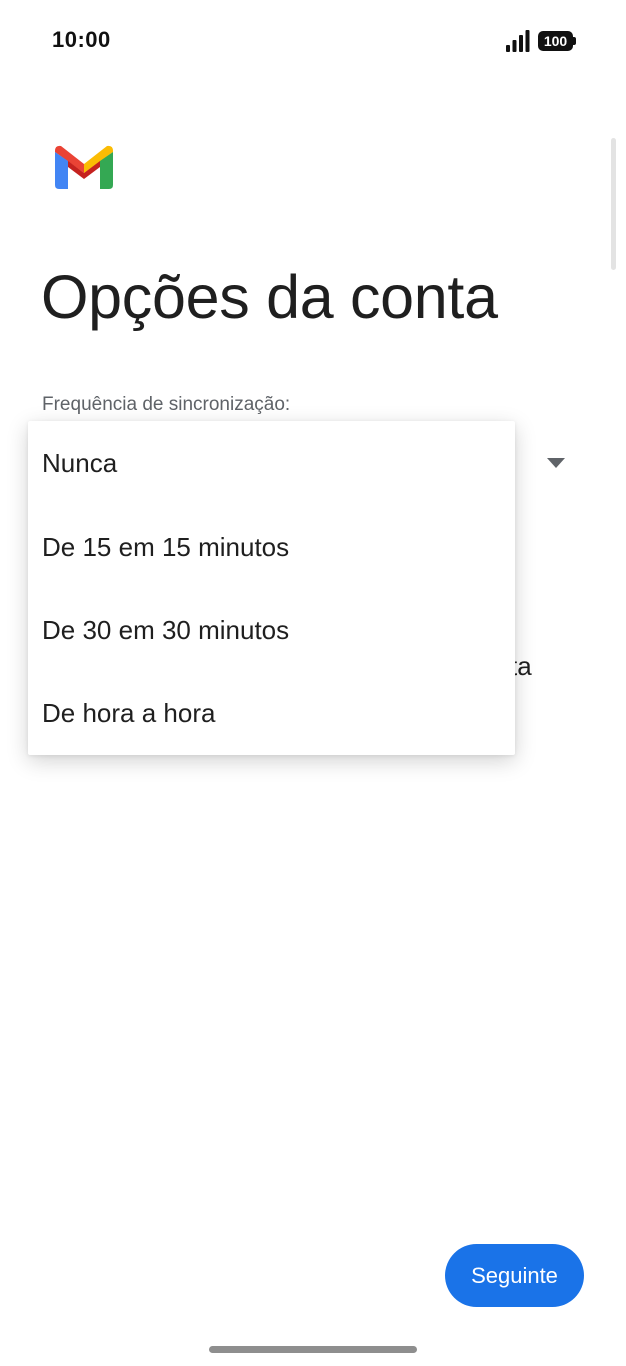 The image size is (626, 1366). What do you see at coordinates (556, 463) in the screenshot?
I see `arrow-drop-down-icon` at bounding box center [556, 463].